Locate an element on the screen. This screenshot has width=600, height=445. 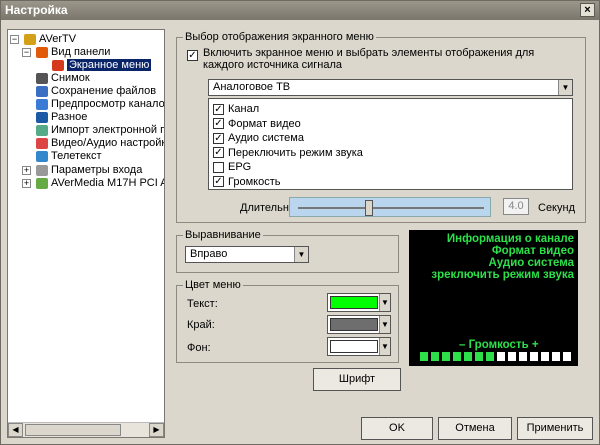
enable-osd-checkbox: ✓ is located at coordinates (192, 55).